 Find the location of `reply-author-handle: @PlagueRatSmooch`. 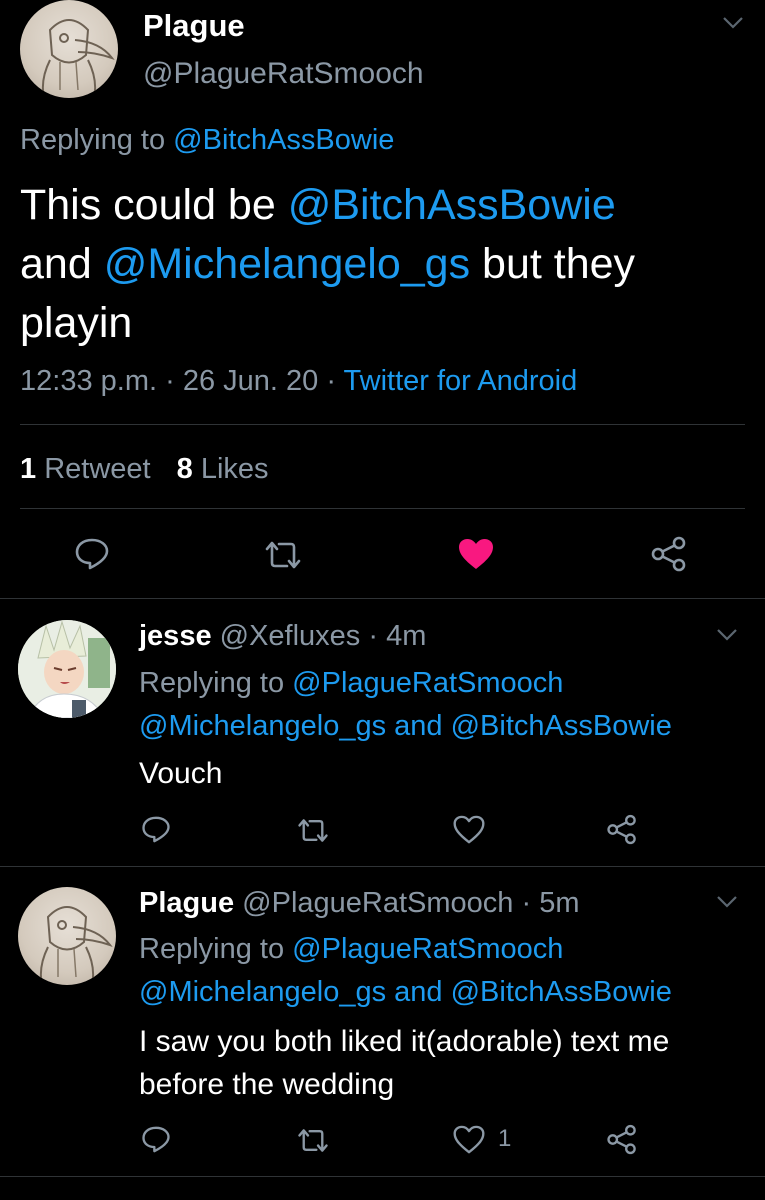

reply-author-handle: @PlagueRatSmooch is located at coordinates (377, 903).